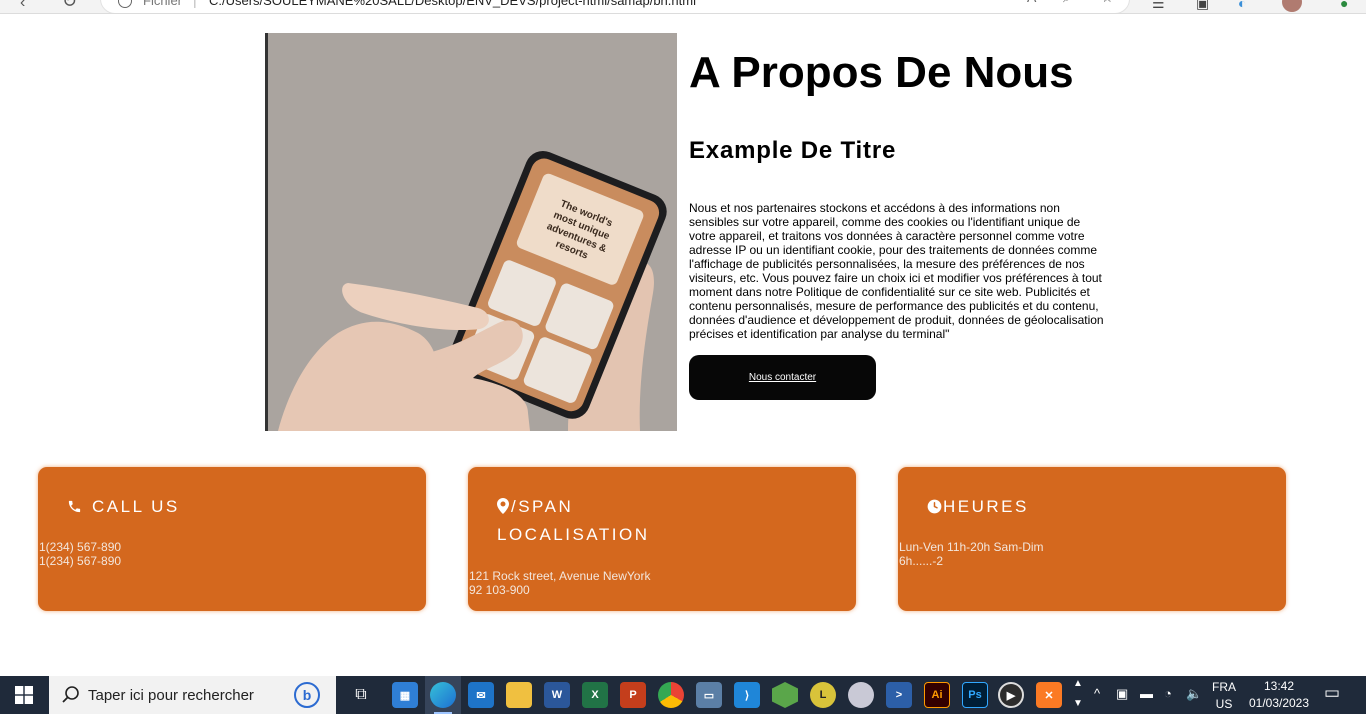  What do you see at coordinates (937, 695) in the screenshot?
I see `illustrator-icon: Ai` at bounding box center [937, 695].